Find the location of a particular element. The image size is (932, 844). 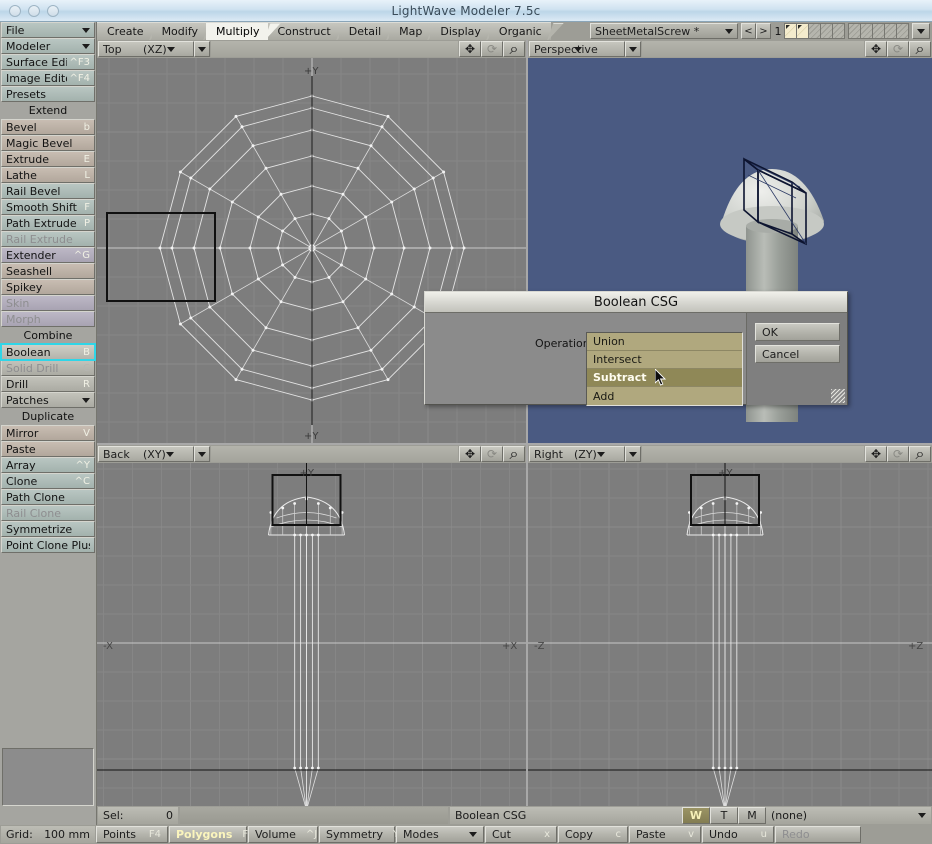

status-message-field is located at coordinates (314, 815).